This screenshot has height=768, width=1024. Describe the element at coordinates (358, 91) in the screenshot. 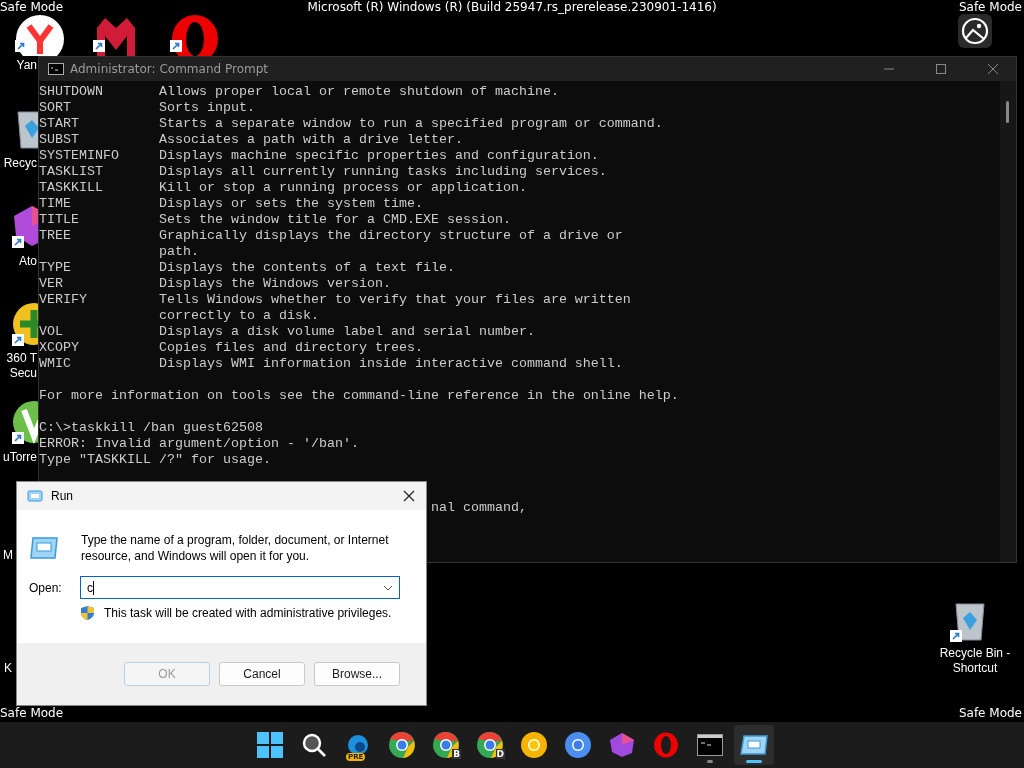

I see `command-description: Allows proper local or remote shutdown of machine.` at that location.